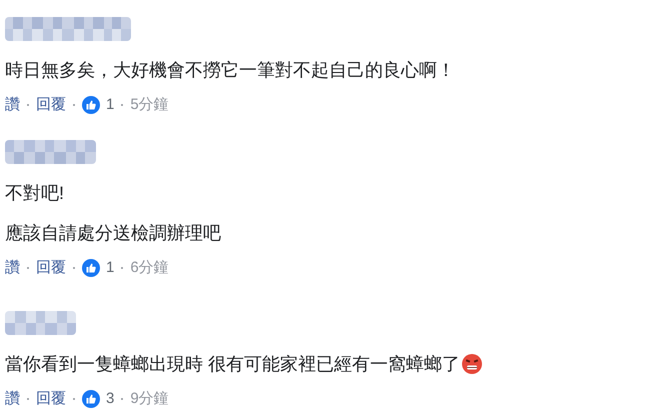  Describe the element at coordinates (149, 268) in the screenshot. I see `timestamp: 6分鐘` at that location.